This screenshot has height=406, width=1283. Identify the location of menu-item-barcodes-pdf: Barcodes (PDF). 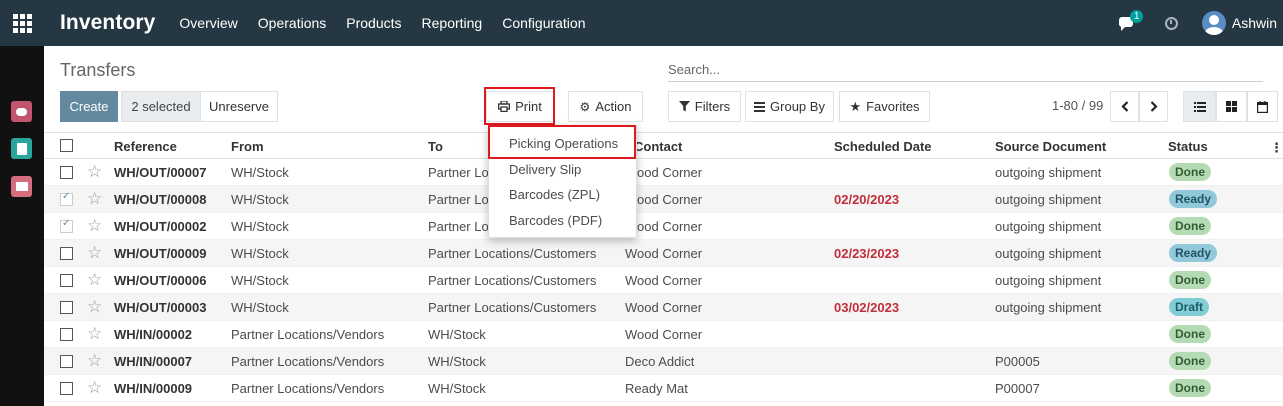
(555, 220).